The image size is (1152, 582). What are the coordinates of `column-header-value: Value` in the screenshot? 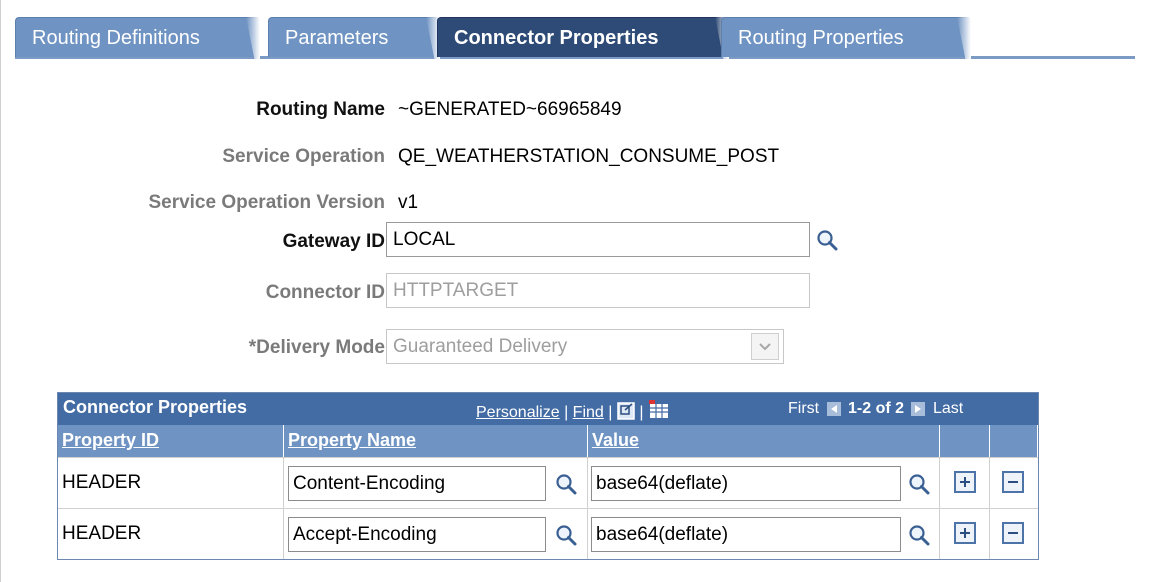 It's located at (764, 441).